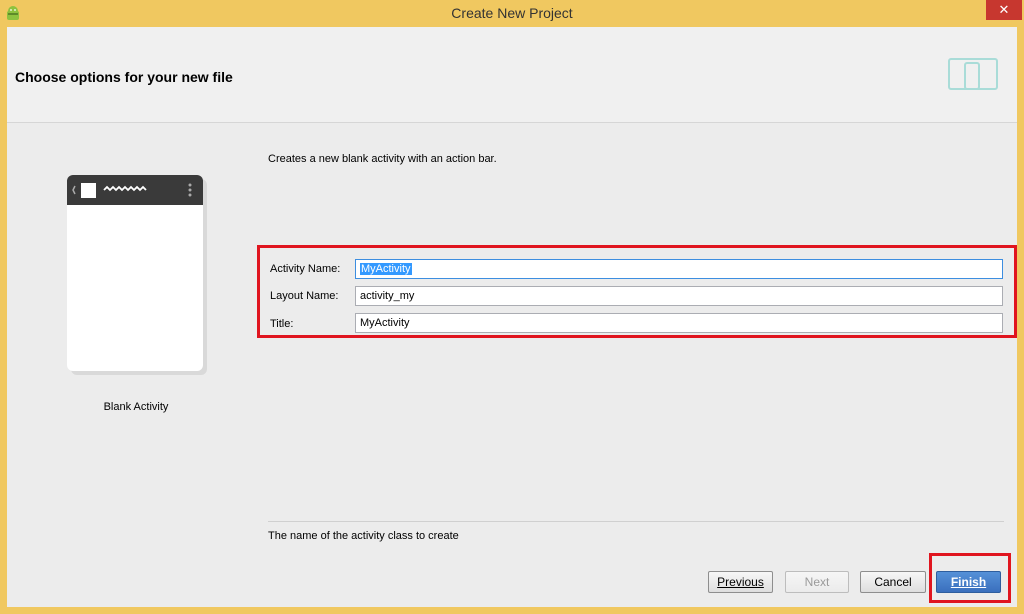 The image size is (1024, 614). I want to click on activity-name-label: Activity Name:, so click(305, 269).